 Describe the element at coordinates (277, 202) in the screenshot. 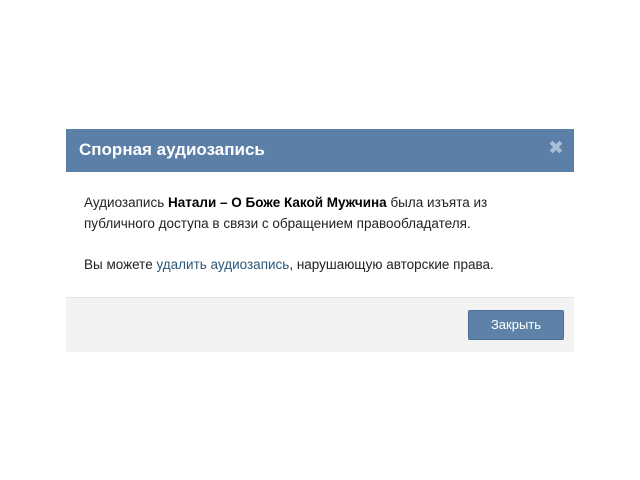

I see `track-name: Натали – О Боже Какой Мужчина` at that location.